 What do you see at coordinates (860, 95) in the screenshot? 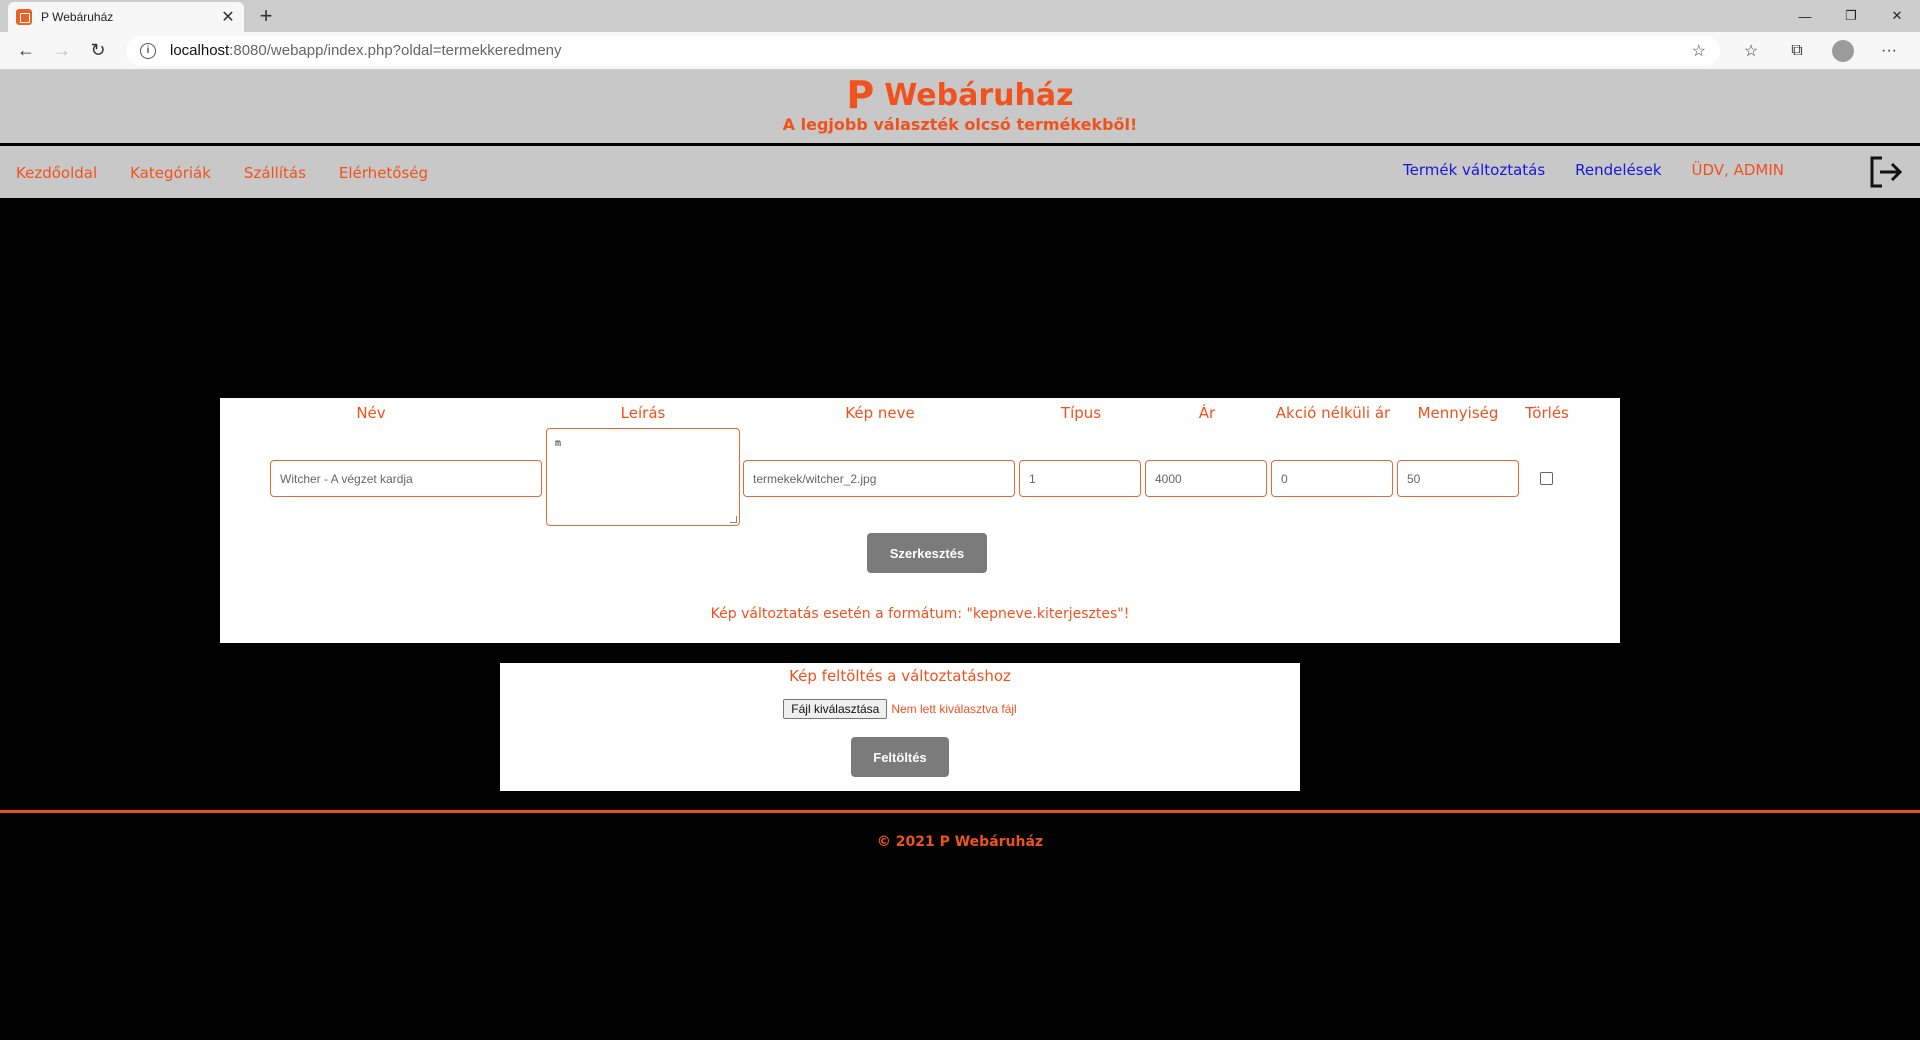
I see `logo-icon: P` at bounding box center [860, 95].